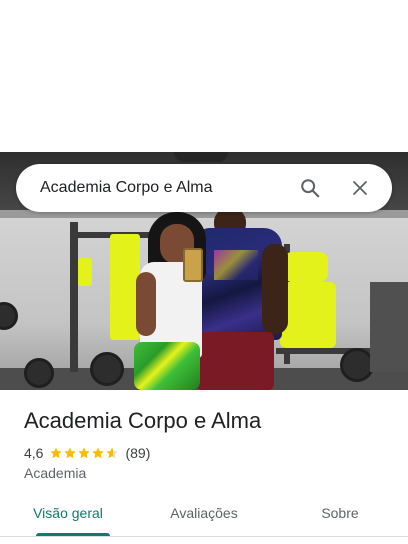 This screenshot has width=408, height=544. What do you see at coordinates (137, 453) in the screenshot?
I see `review-count: (89)` at bounding box center [137, 453].